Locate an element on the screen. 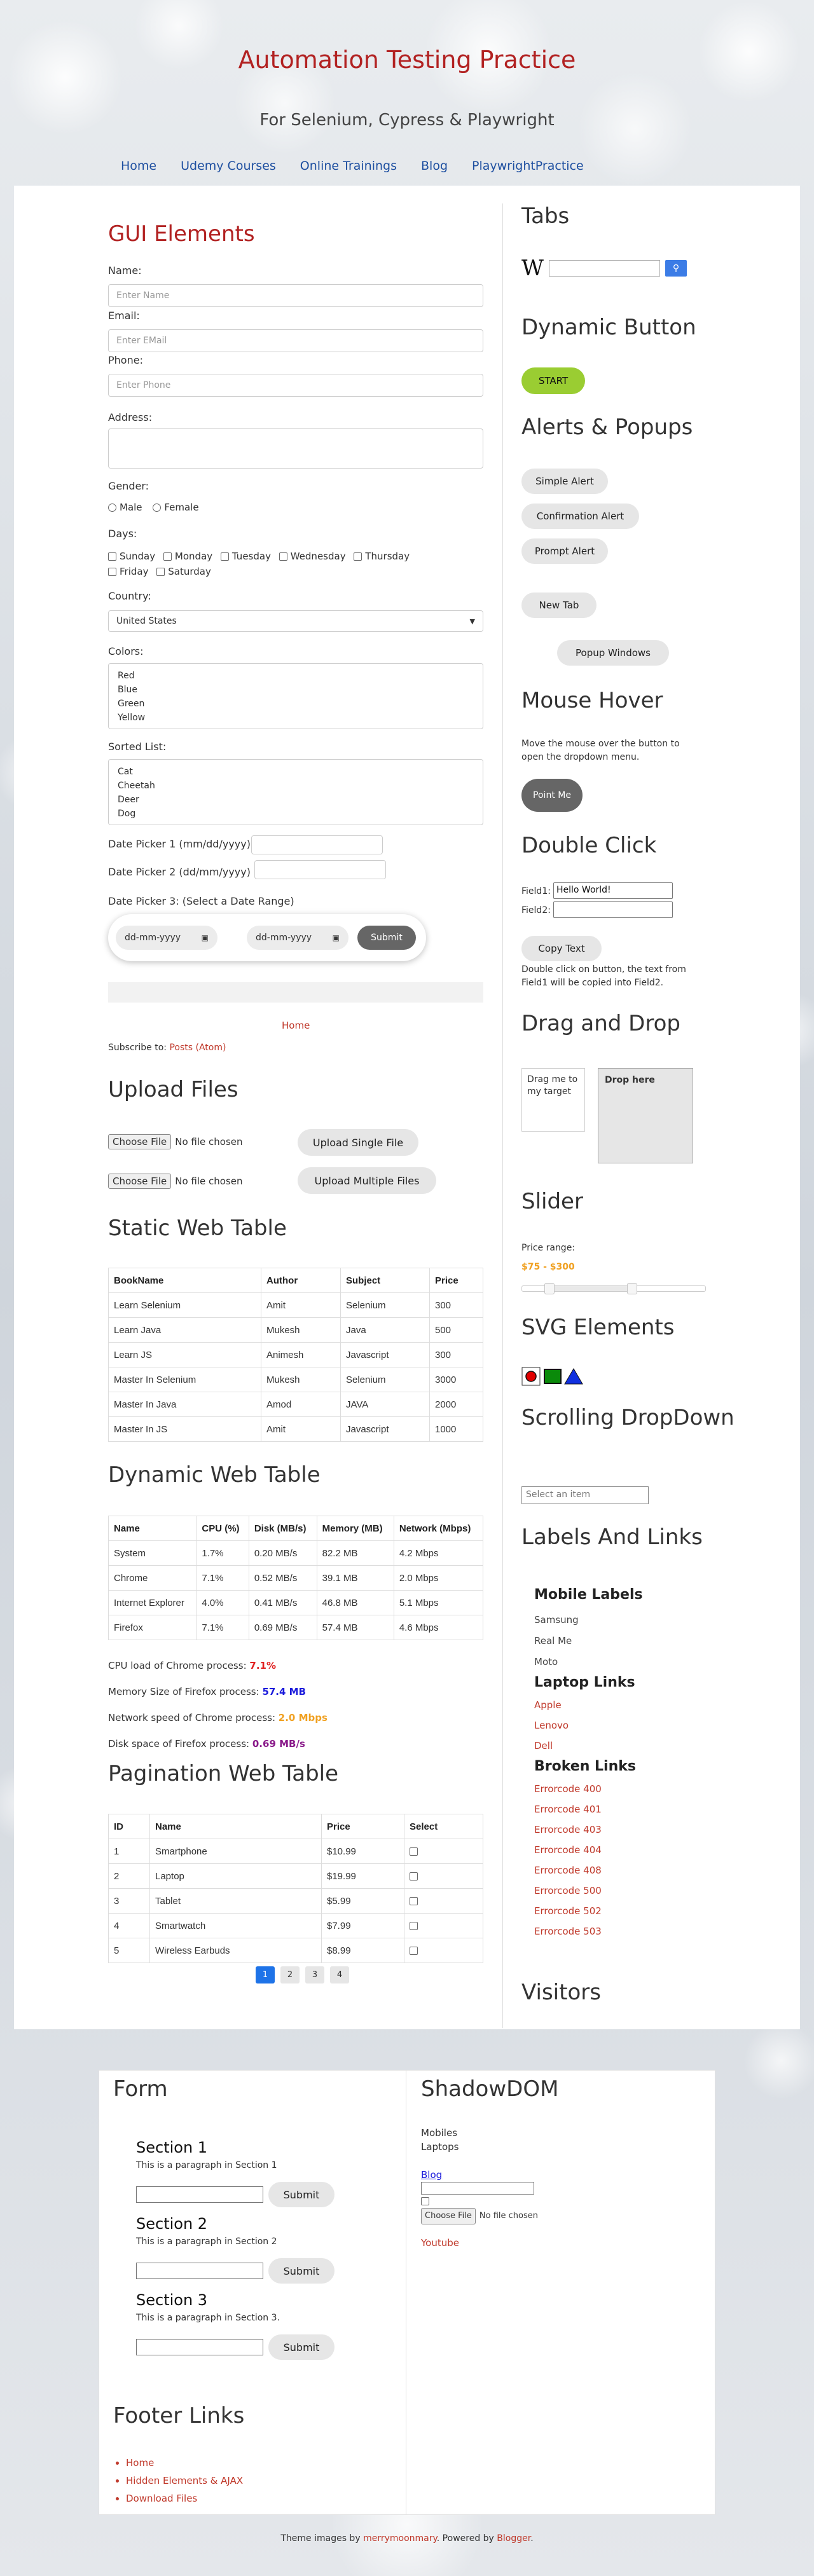 The width and height of the screenshot is (814, 2576). search-icon: ⚲ is located at coordinates (676, 268).